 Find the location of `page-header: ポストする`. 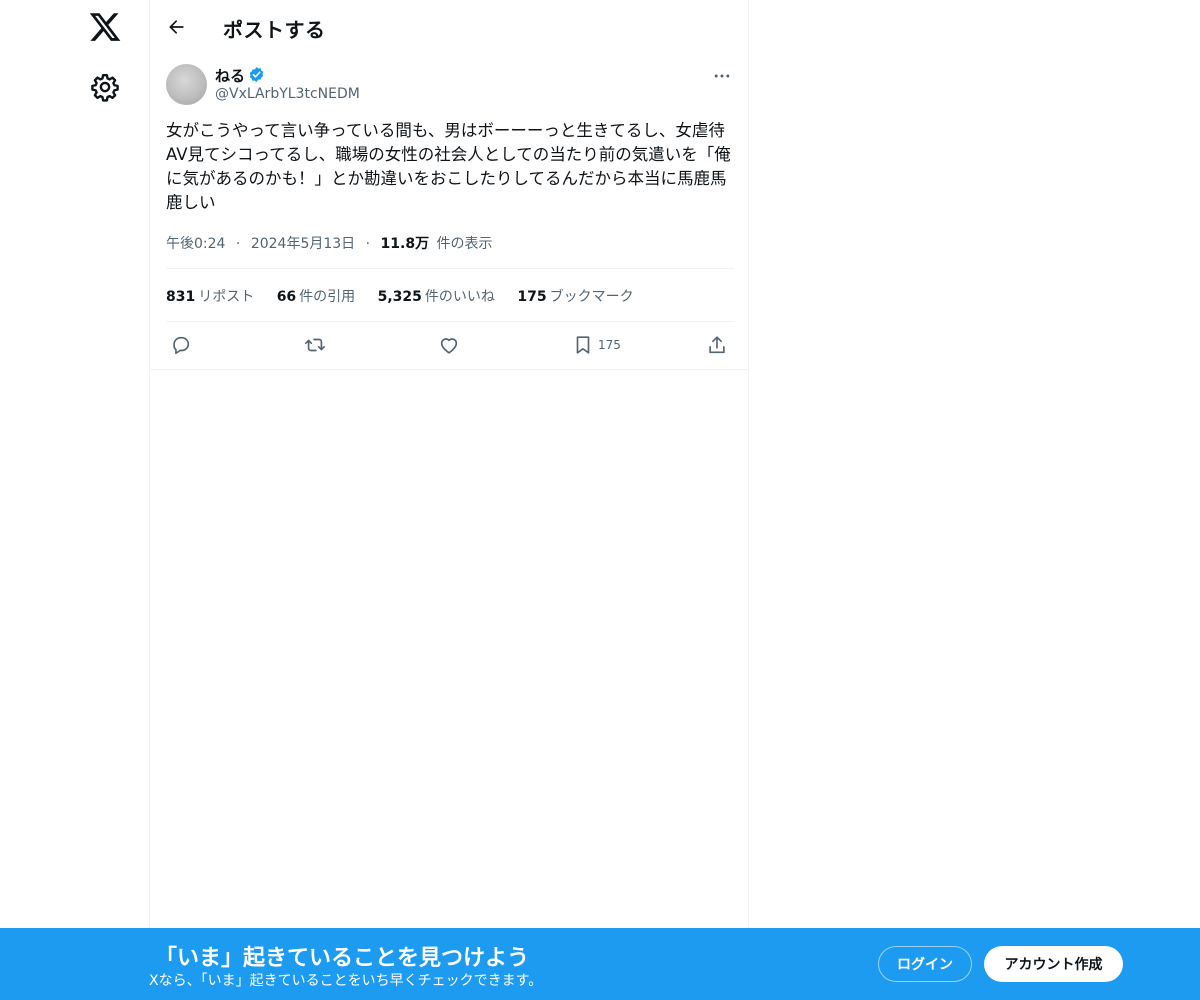

page-header: ポストする is located at coordinates (449, 26).